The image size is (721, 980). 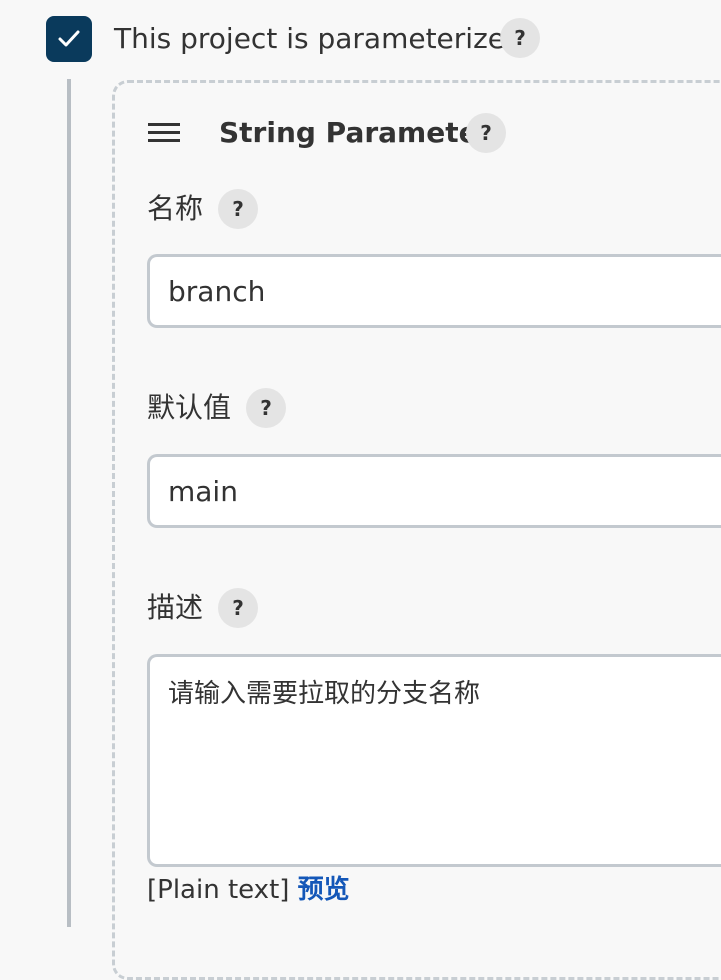 What do you see at coordinates (238, 209) in the screenshot?
I see `name-help-icon: ?` at bounding box center [238, 209].